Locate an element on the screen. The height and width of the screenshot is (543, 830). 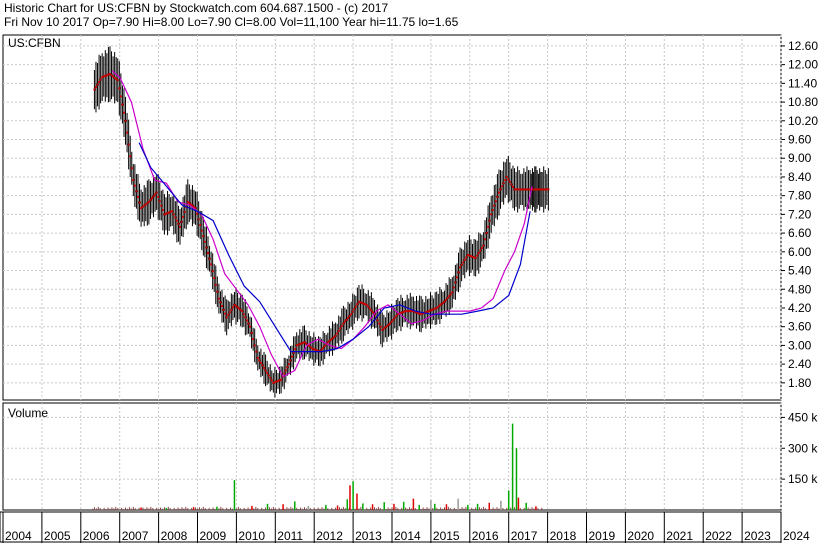
volume-tick-label: 150 k is located at coordinates (803, 479).